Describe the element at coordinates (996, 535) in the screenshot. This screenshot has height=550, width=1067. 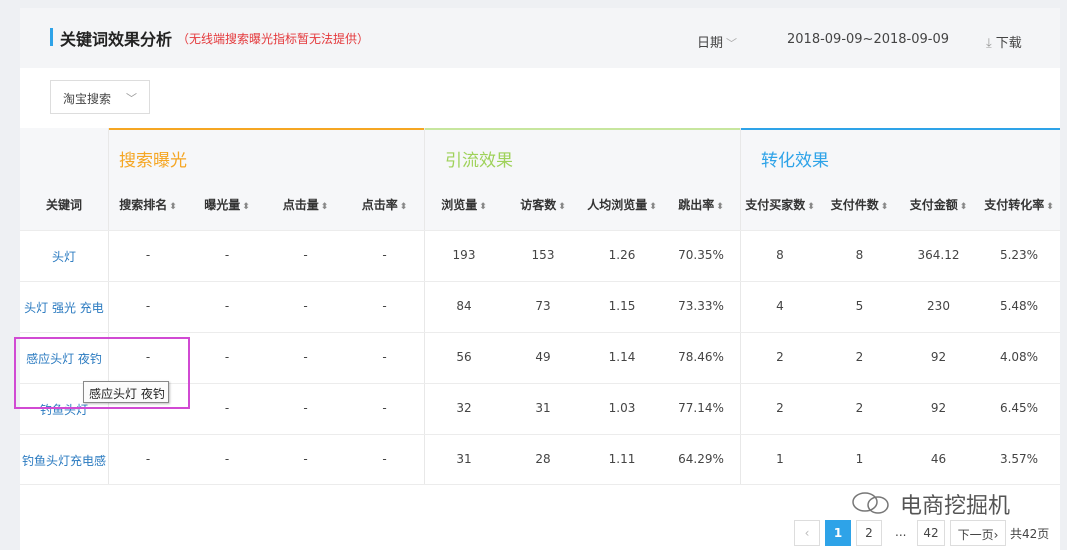
I see `chevron-right-icon: ›` at that location.